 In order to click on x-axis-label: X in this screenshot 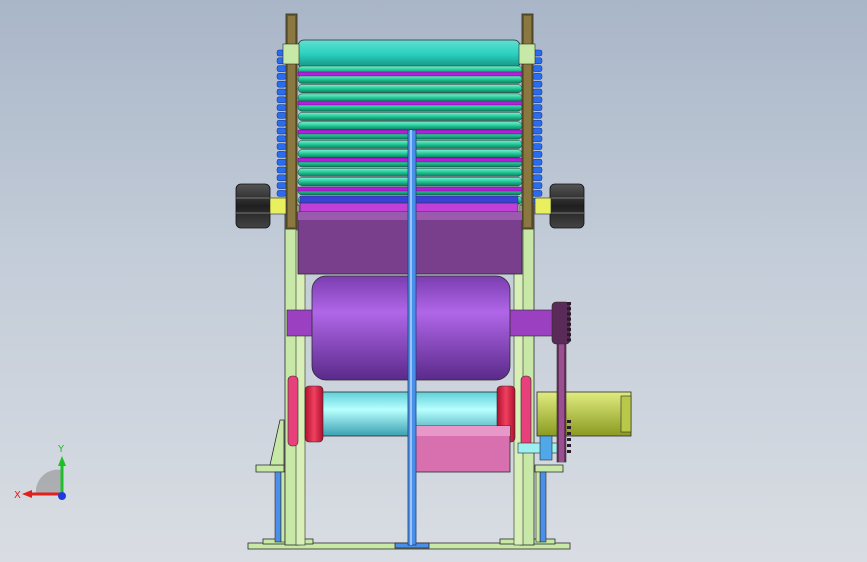, I will do `click(17, 495)`.